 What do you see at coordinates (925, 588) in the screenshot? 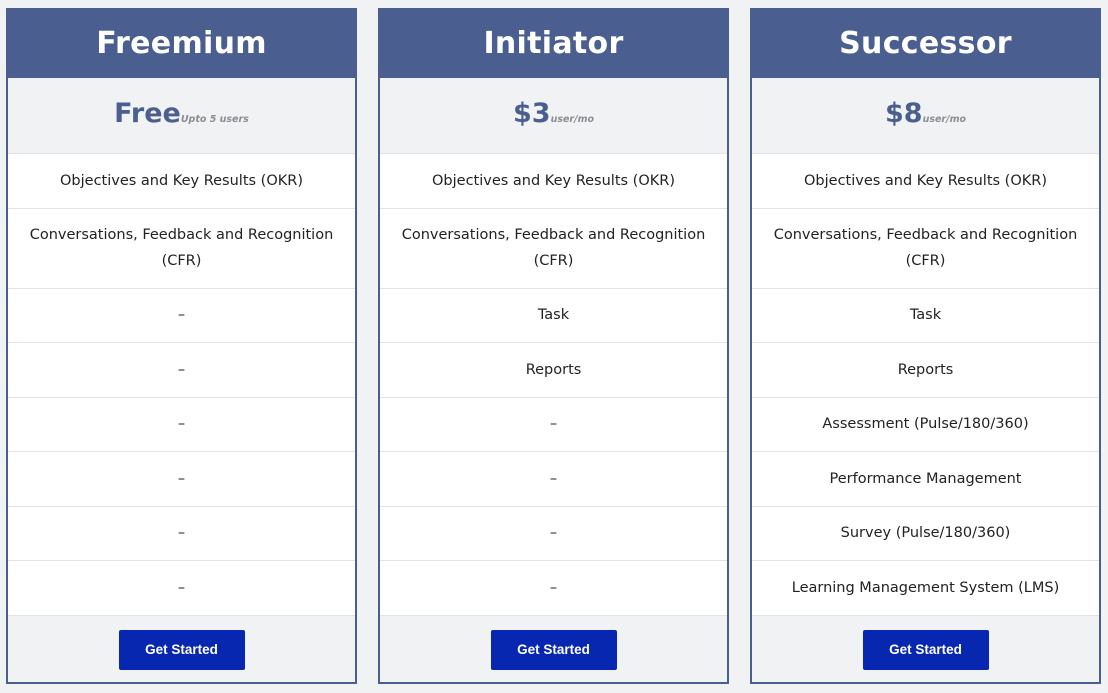
I see `feature-row: Learning Management System (LMS)` at bounding box center [925, 588].